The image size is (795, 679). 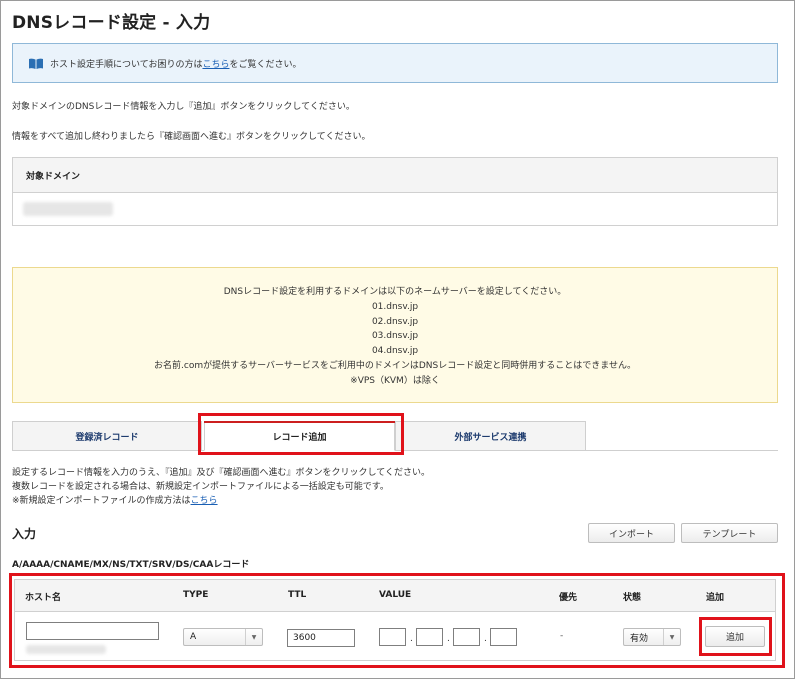 What do you see at coordinates (395, 321) in the screenshot?
I see `notice-line: 02.dnsv.jp` at bounding box center [395, 321].